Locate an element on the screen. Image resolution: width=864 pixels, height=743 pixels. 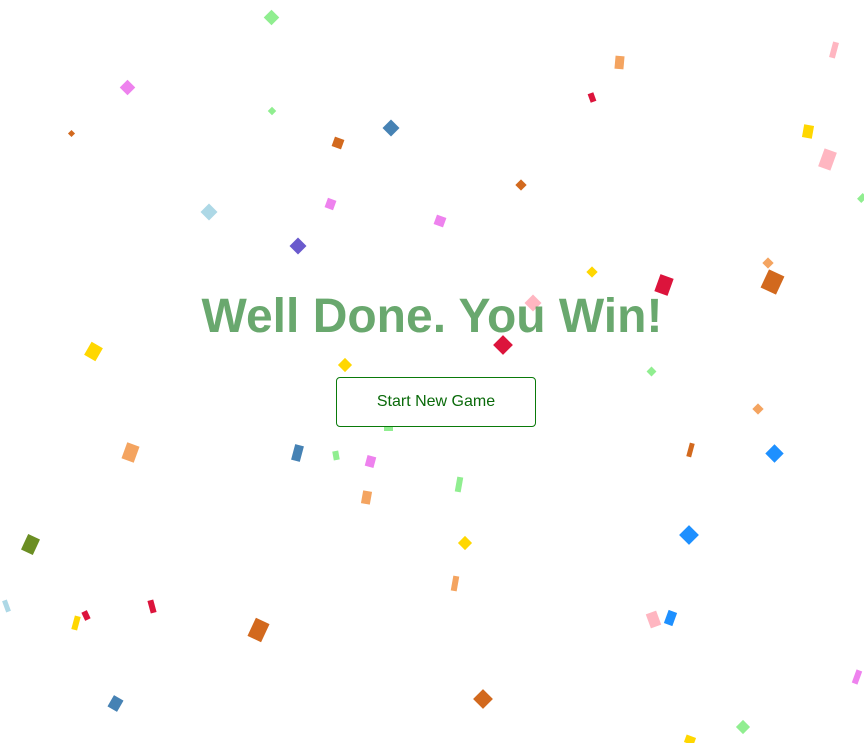
win-headline: Well Done. You Win! is located at coordinates (432, 316).